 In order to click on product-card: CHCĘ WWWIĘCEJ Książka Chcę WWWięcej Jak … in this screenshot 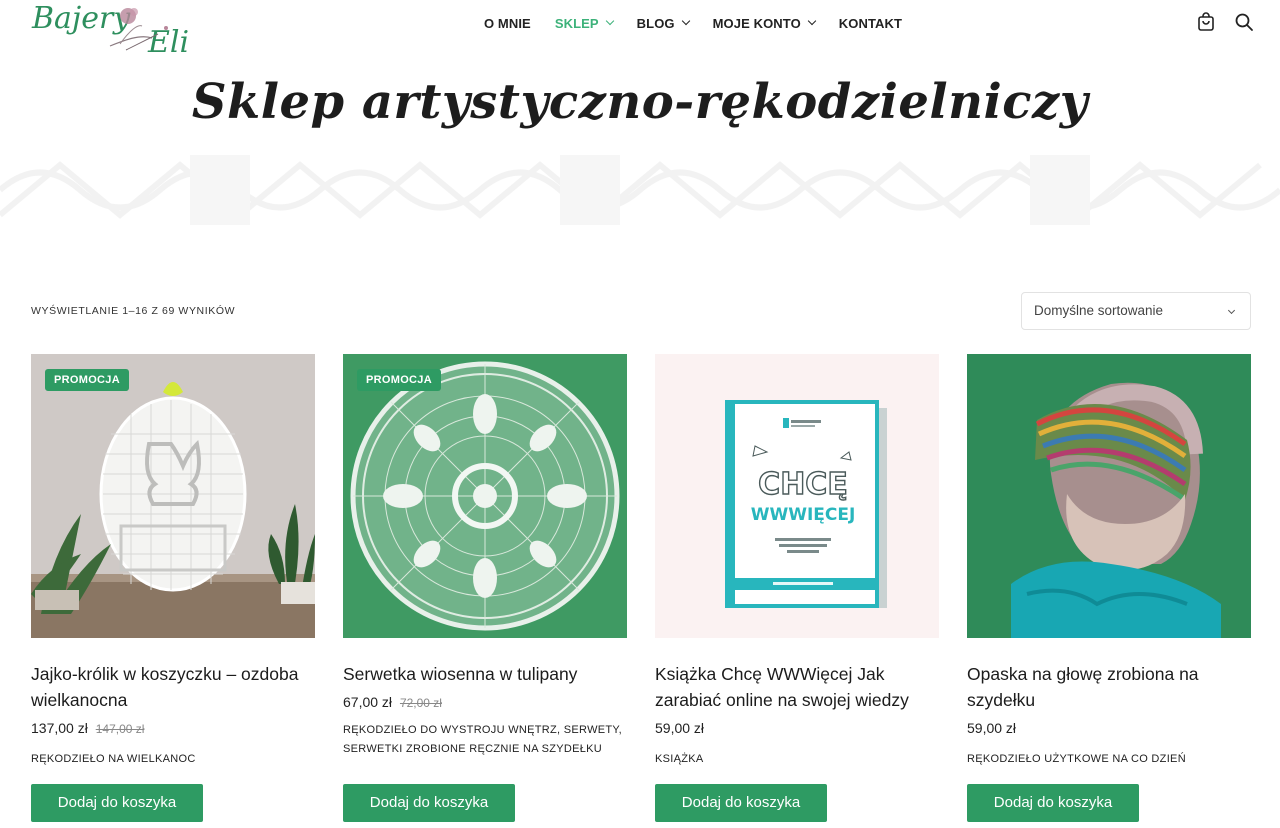, I will do `click(797, 591)`.